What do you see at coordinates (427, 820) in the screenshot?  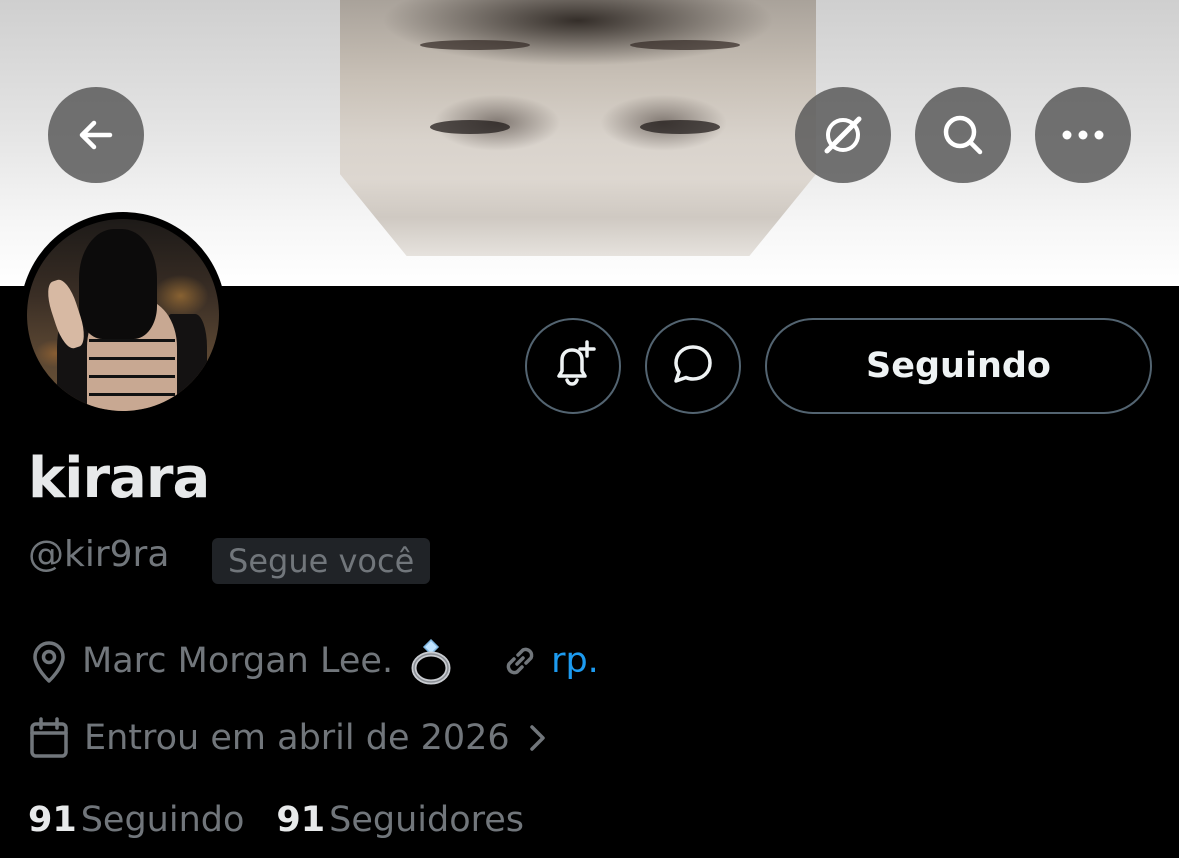 I see `followers-label: Seguidores` at bounding box center [427, 820].